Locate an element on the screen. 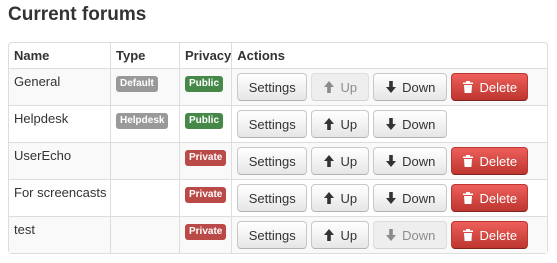  forum-name: For screencasts is located at coordinates (59, 197).